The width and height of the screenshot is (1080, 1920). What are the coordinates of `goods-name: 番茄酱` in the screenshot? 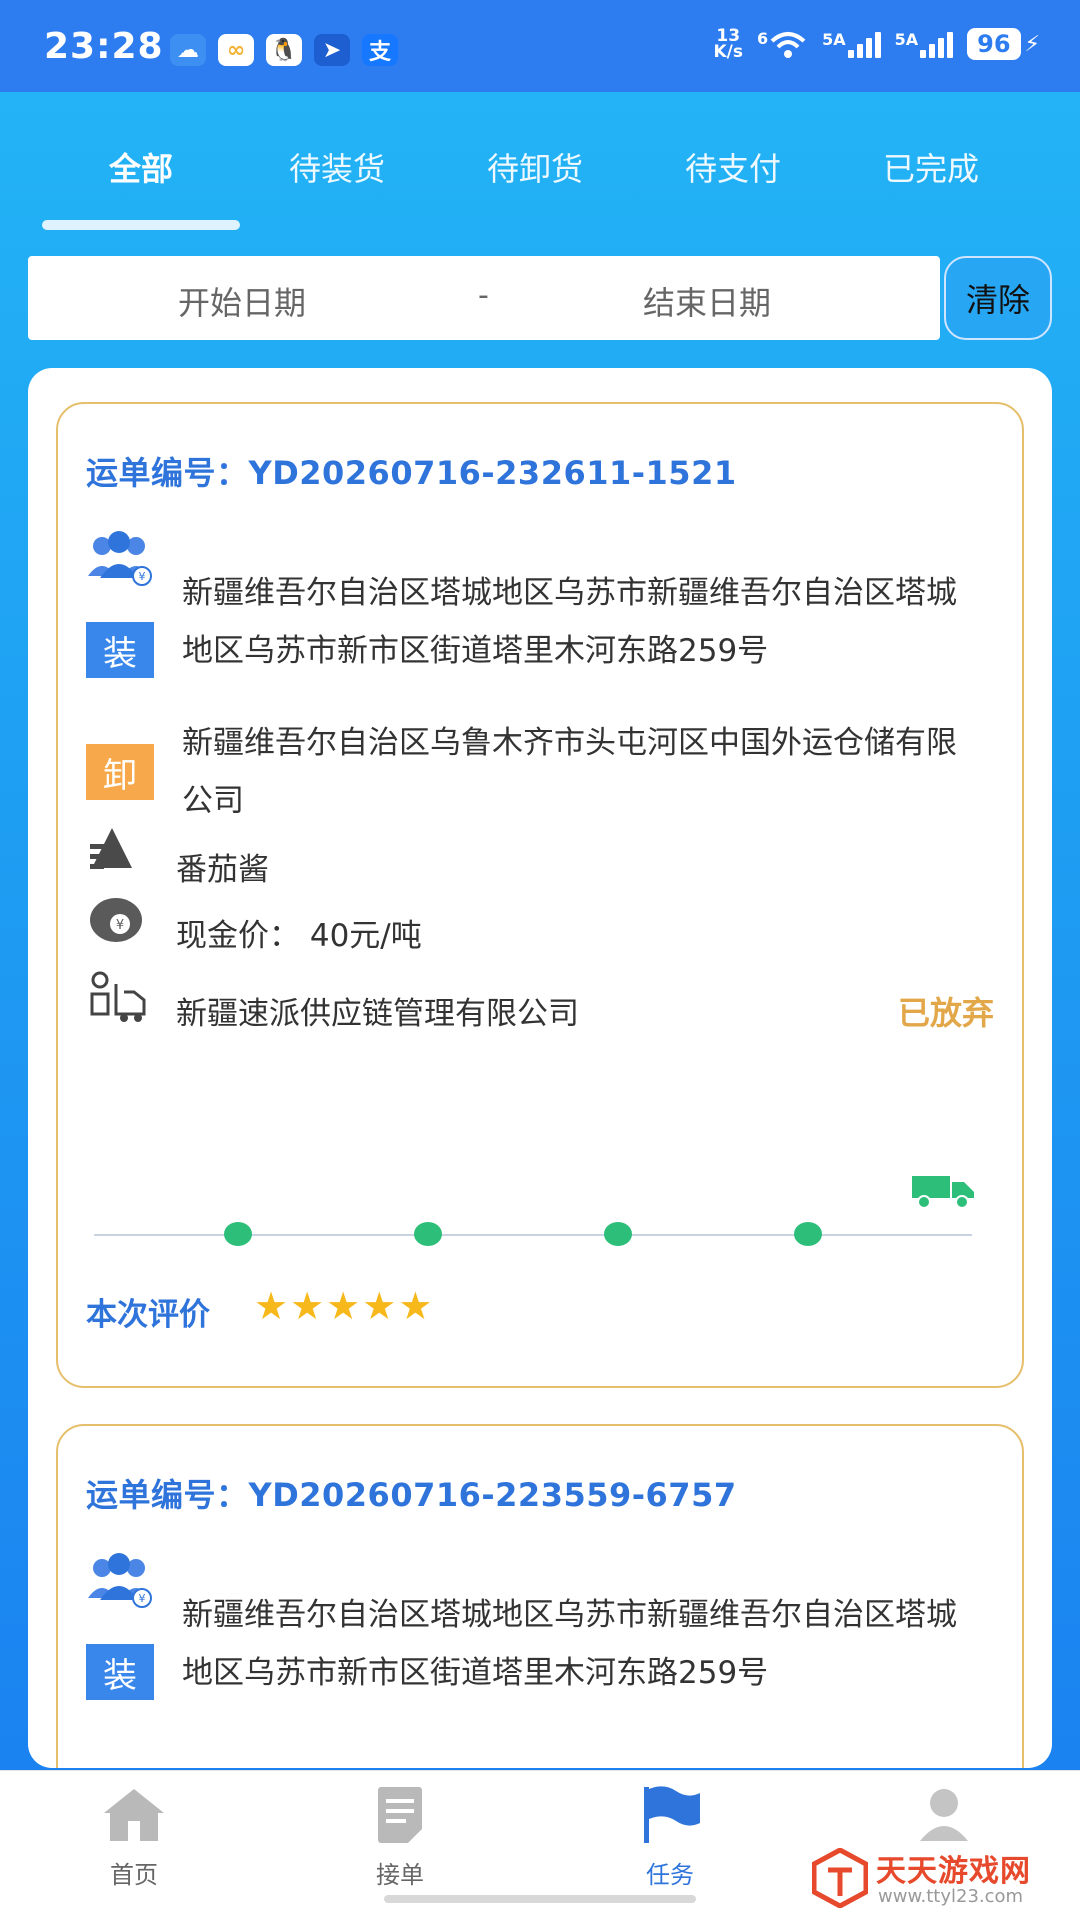 It's located at (222, 870).